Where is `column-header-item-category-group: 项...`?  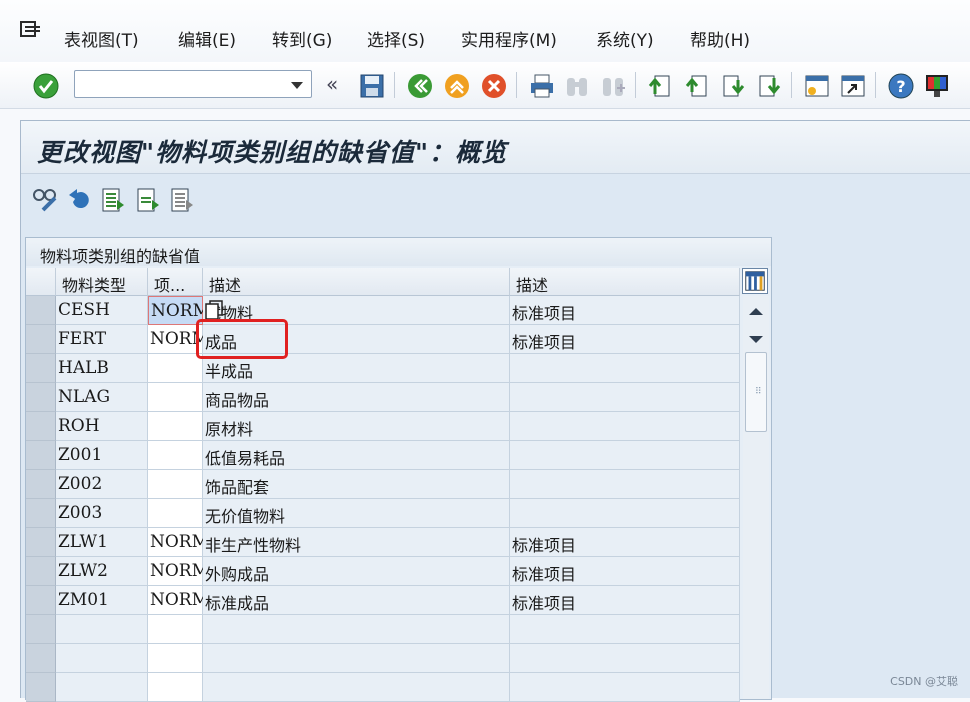
column-header-item-category-group: 项... is located at coordinates (175, 282).